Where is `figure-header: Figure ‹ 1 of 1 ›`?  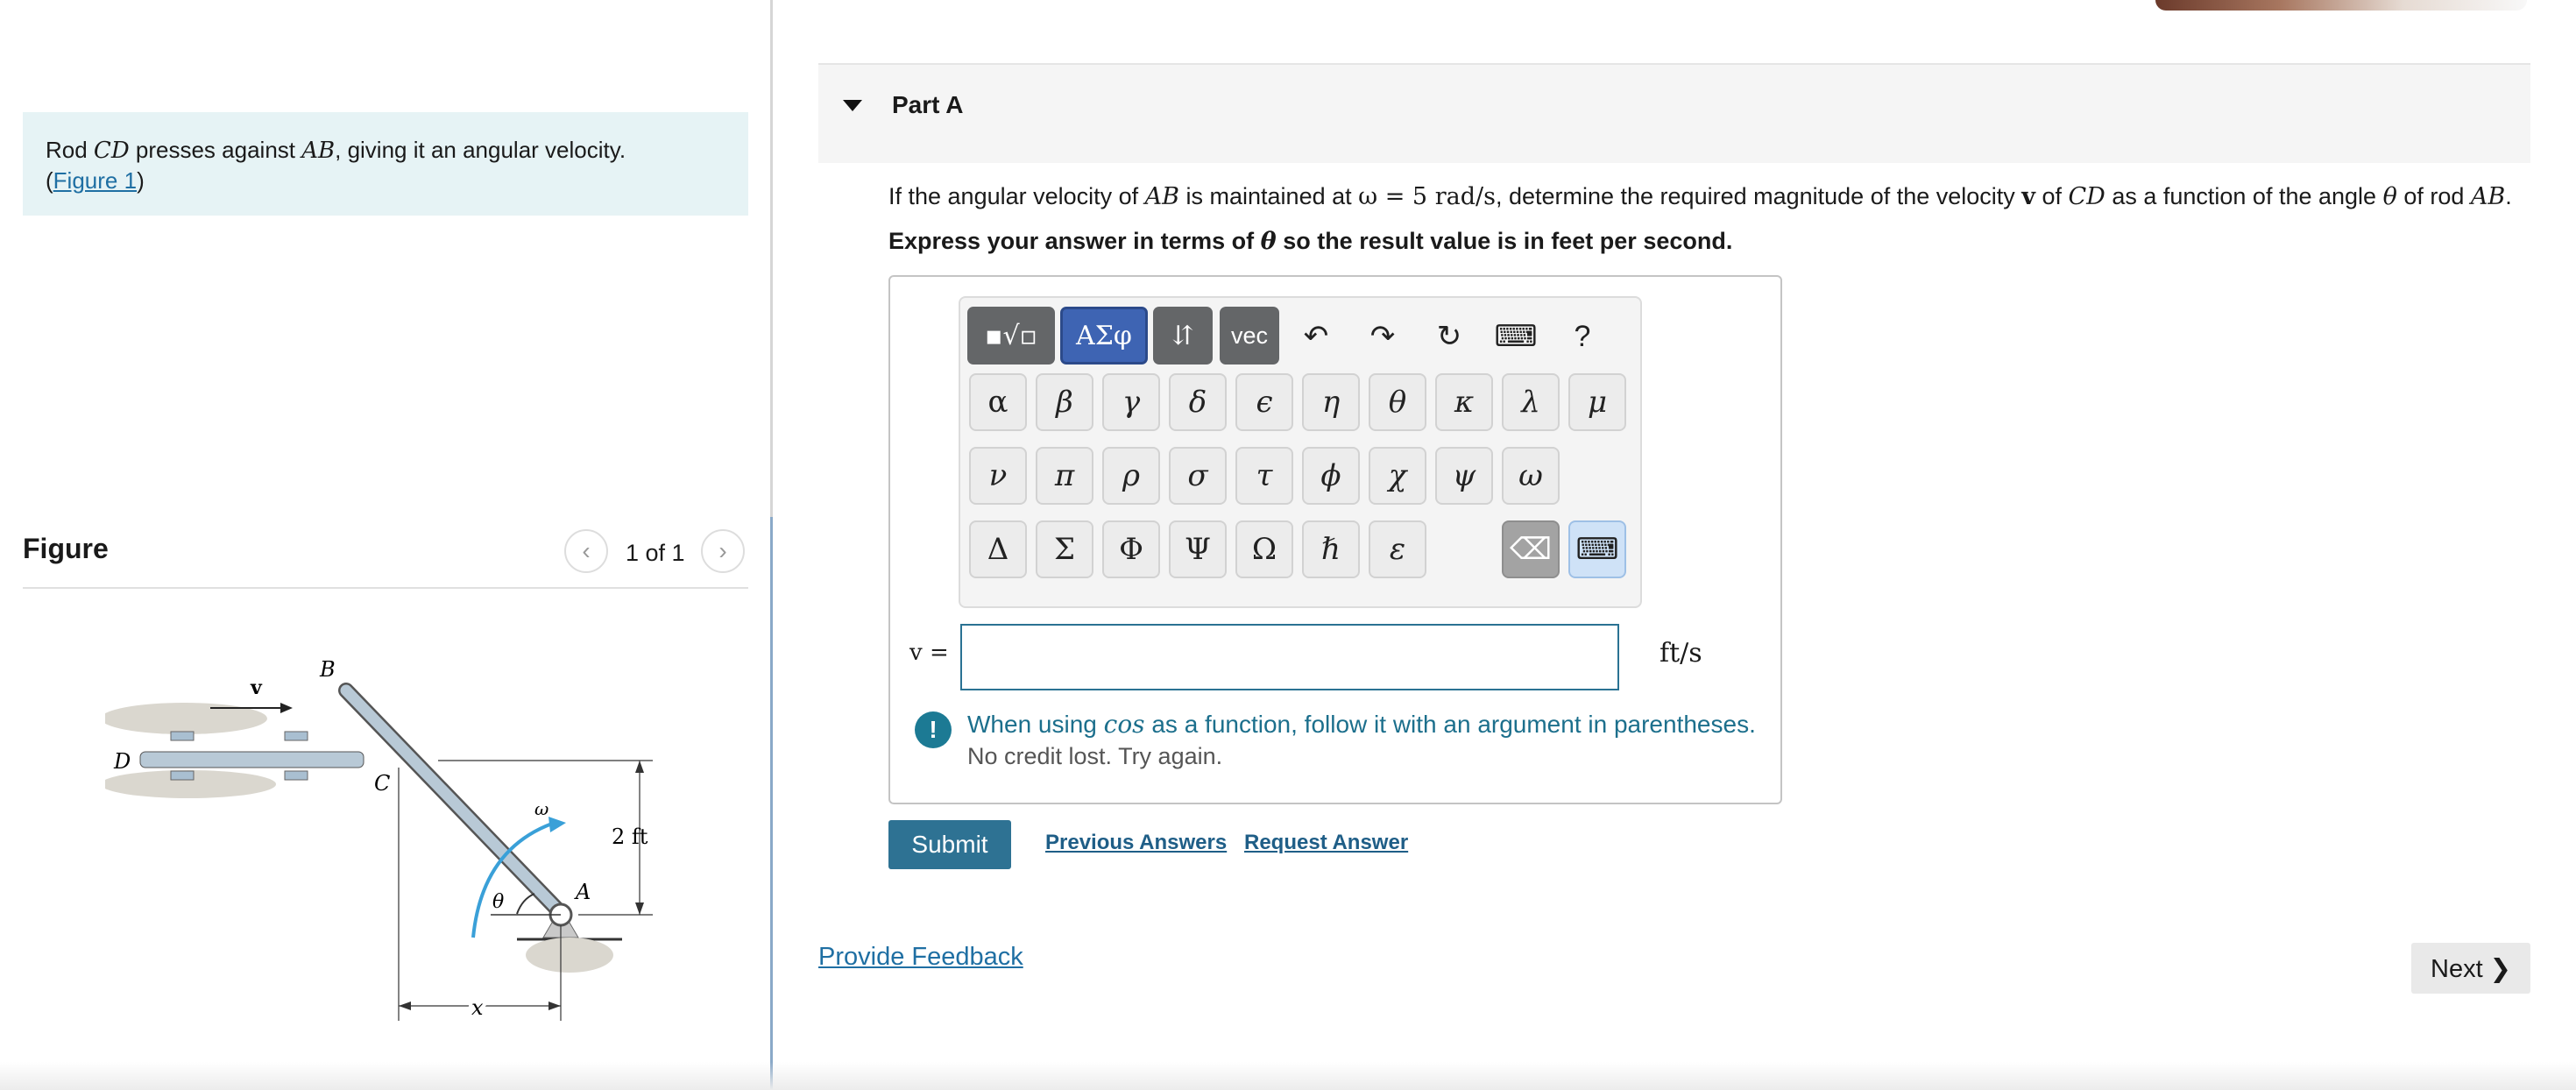
figure-header: Figure ‹ 1 of 1 › is located at coordinates (385, 559).